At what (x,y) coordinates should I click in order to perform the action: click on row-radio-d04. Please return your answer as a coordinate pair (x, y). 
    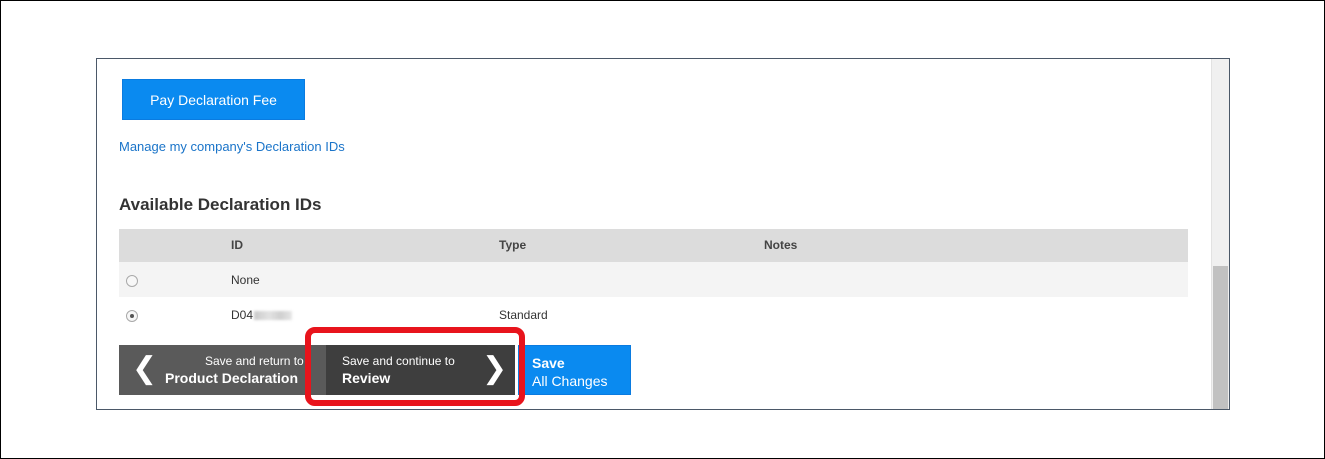
    Looking at the image, I should click on (132, 316).